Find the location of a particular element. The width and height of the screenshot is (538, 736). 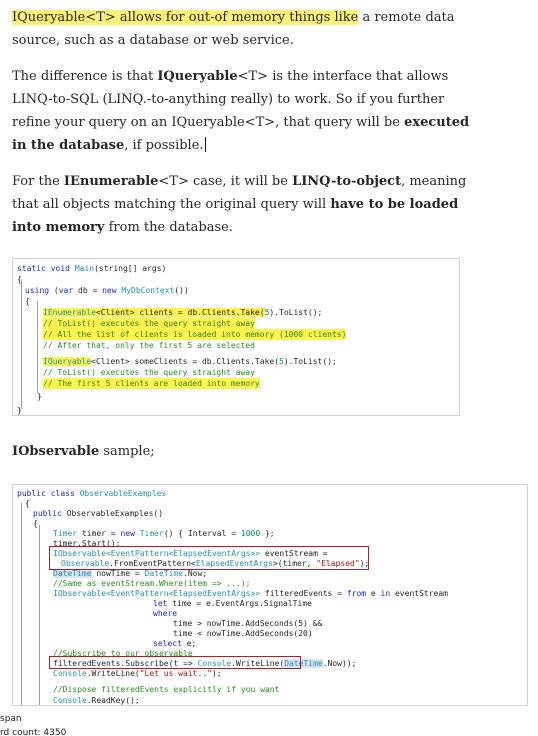

code-line: Console.ReadKey(); is located at coordinates (96, 700).